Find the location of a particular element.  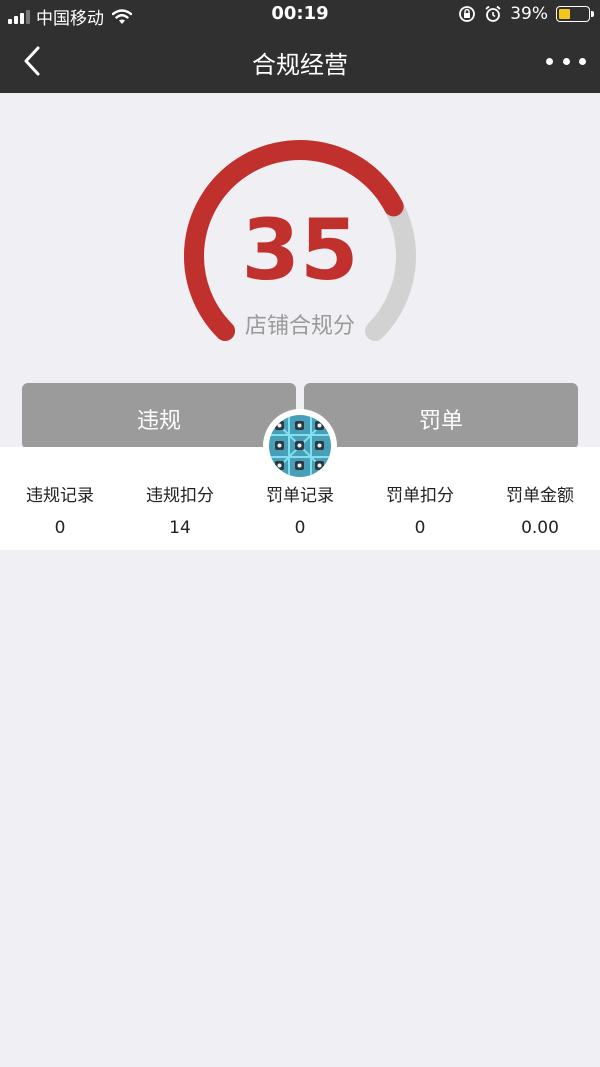

tab-ticket: 罚单 is located at coordinates (441, 416).